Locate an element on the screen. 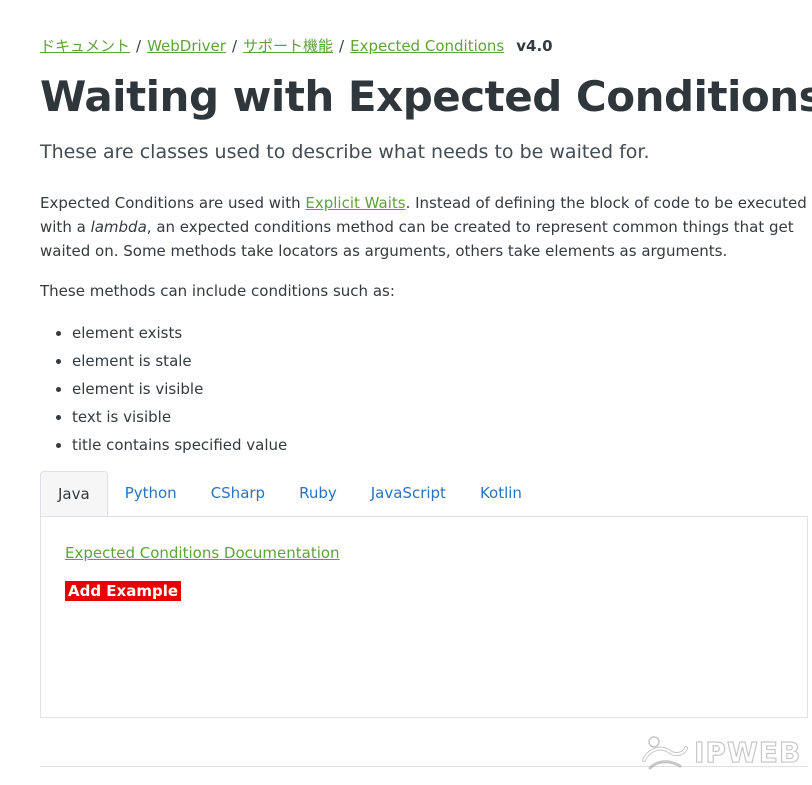 The image size is (812, 785). tab-ruby: Ruby is located at coordinates (318, 493).